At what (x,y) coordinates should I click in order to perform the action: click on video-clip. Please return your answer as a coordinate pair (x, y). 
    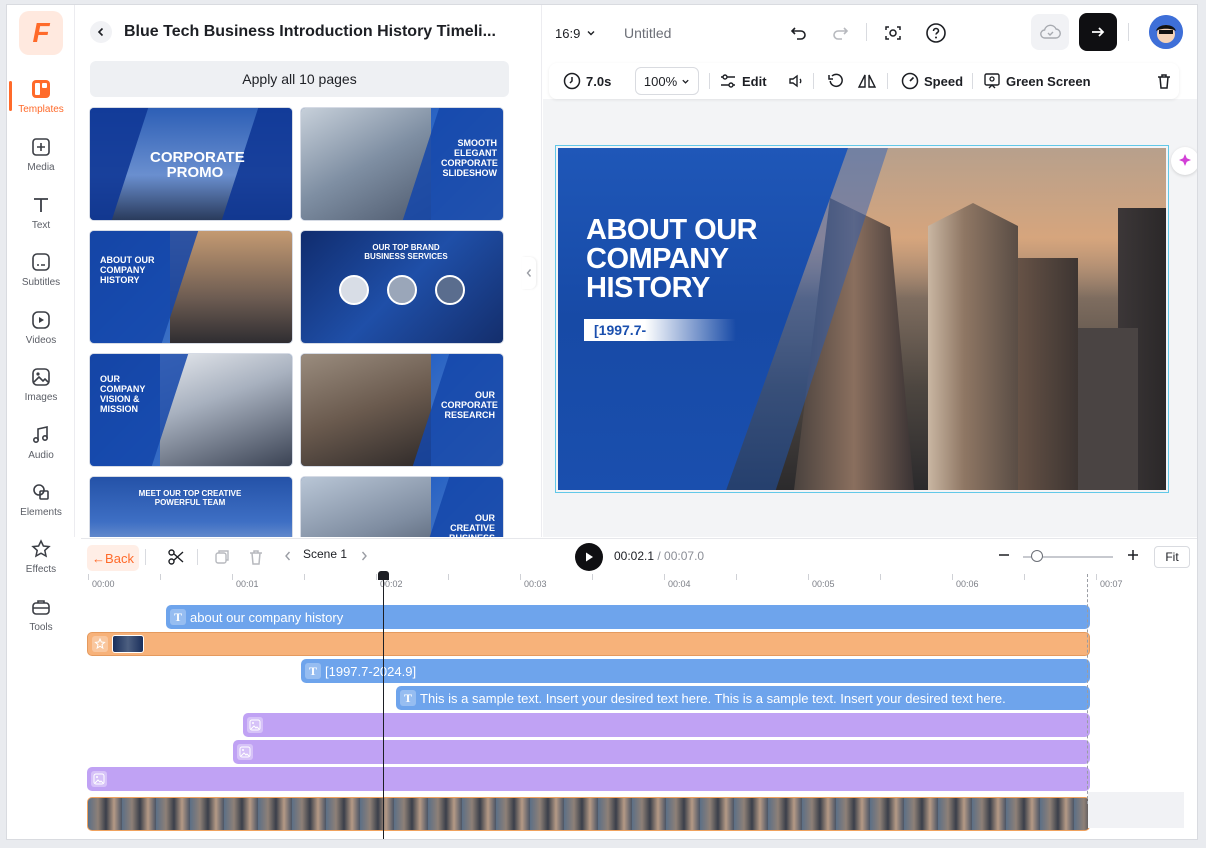
    Looking at the image, I should click on (588, 814).